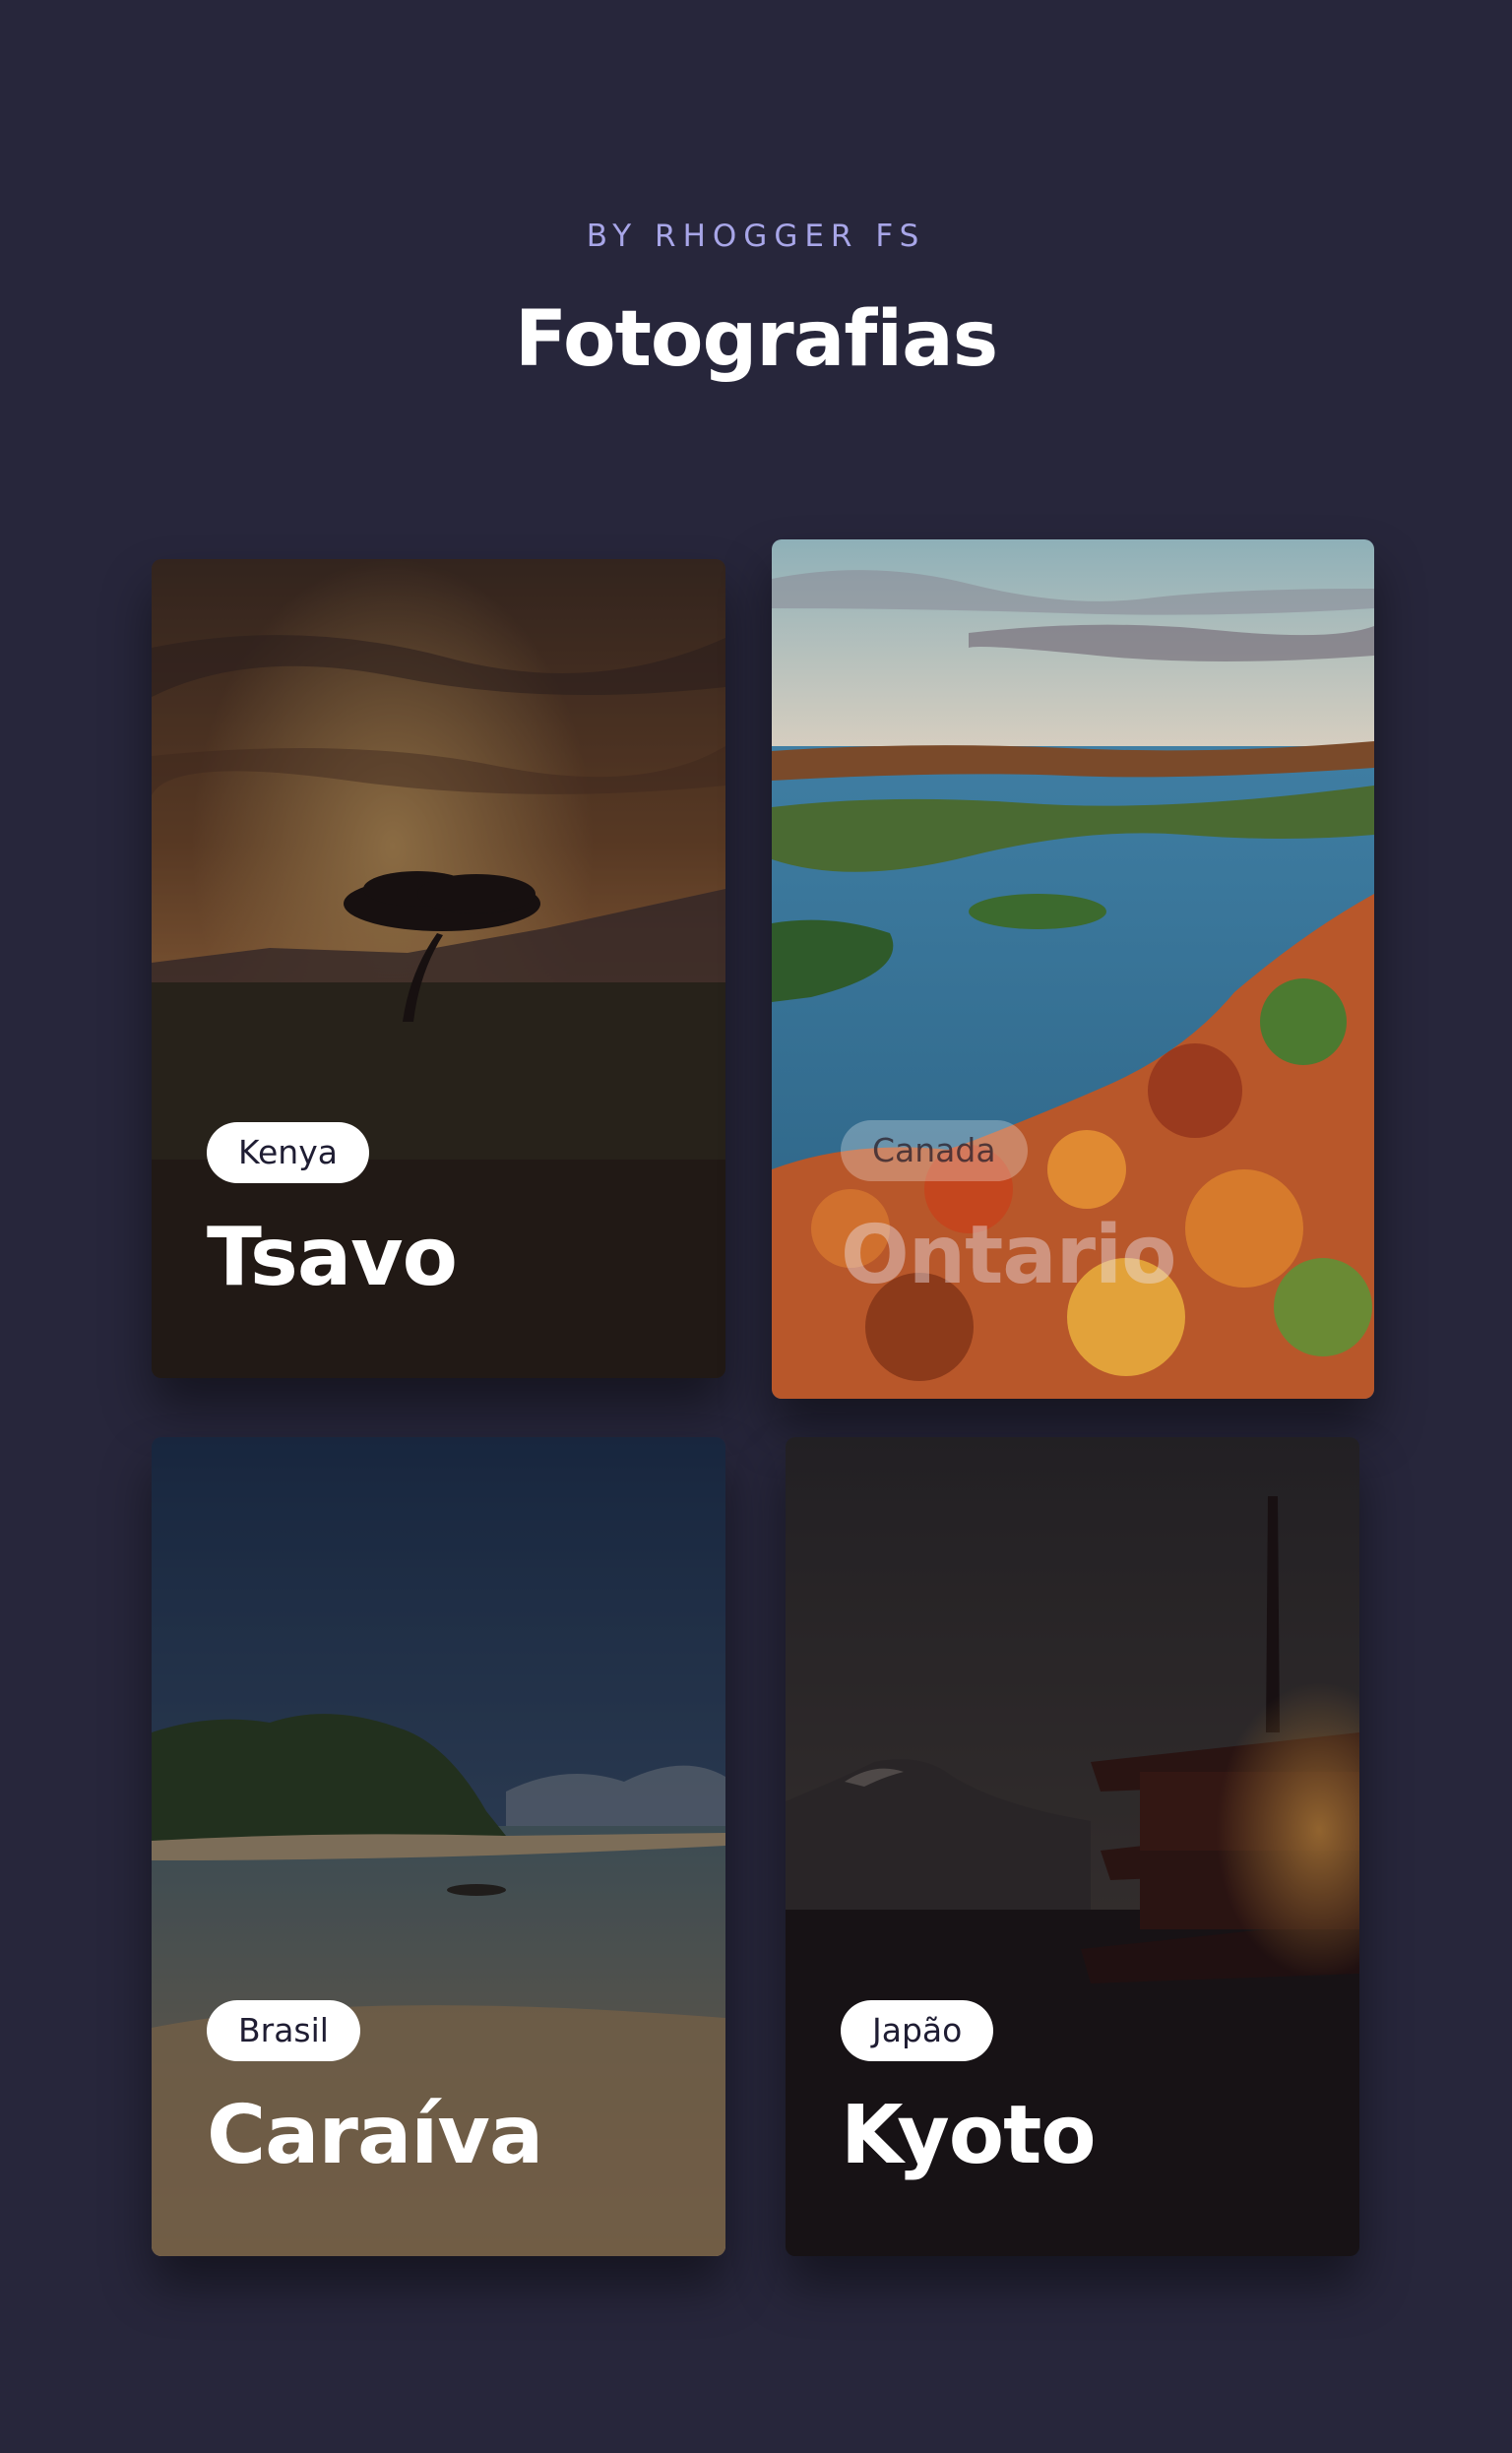  What do you see at coordinates (969, 2136) in the screenshot?
I see `place-title: Kyoto` at bounding box center [969, 2136].